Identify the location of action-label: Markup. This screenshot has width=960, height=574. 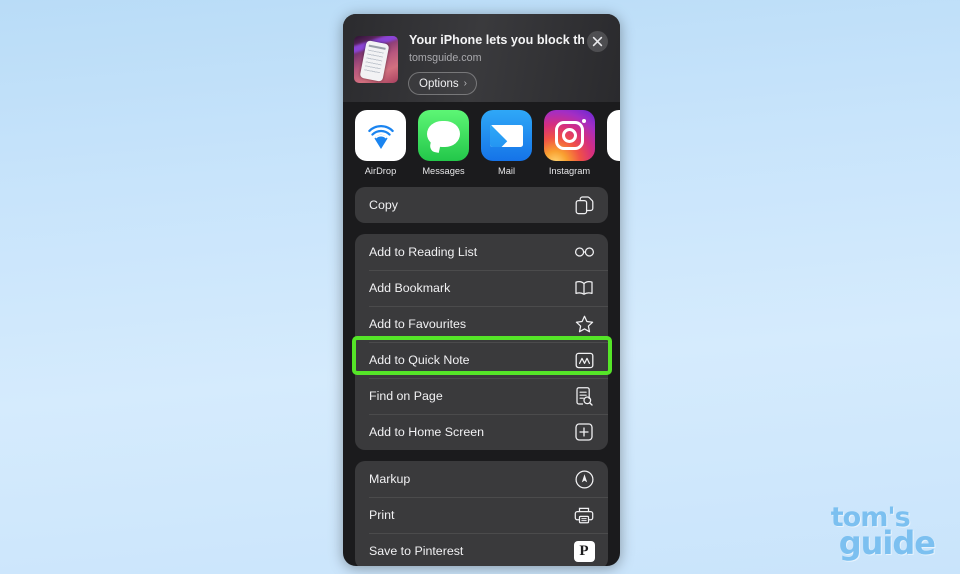
(390, 479).